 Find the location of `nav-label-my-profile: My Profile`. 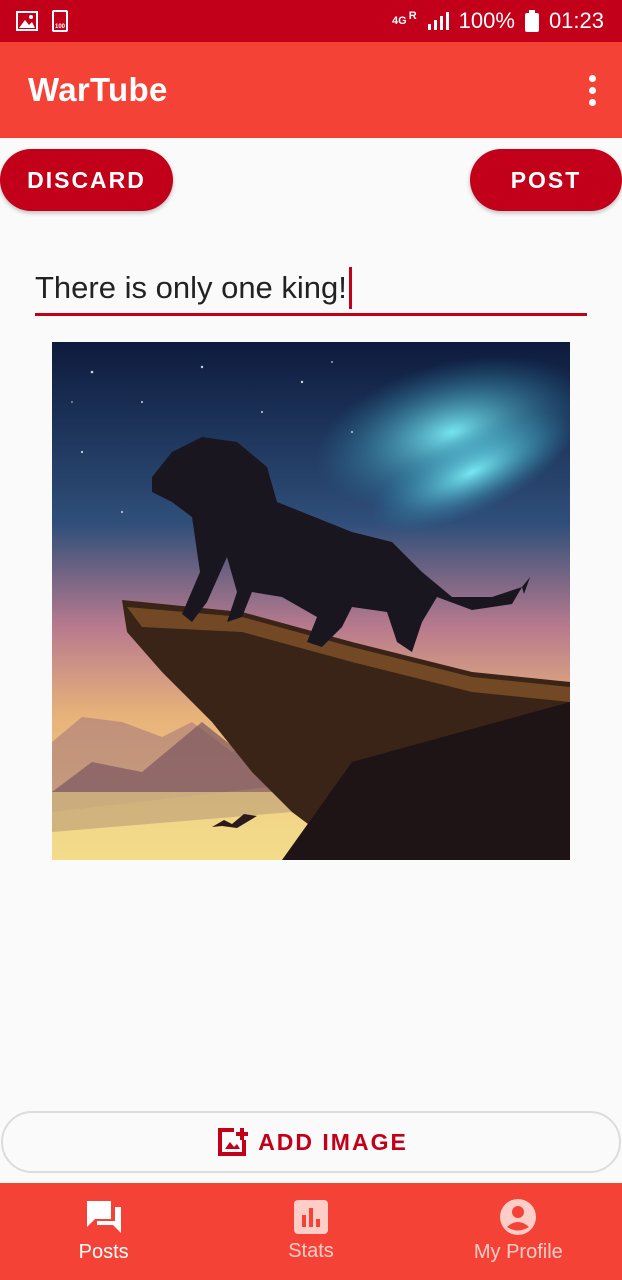

nav-label-my-profile: My Profile is located at coordinates (518, 1252).